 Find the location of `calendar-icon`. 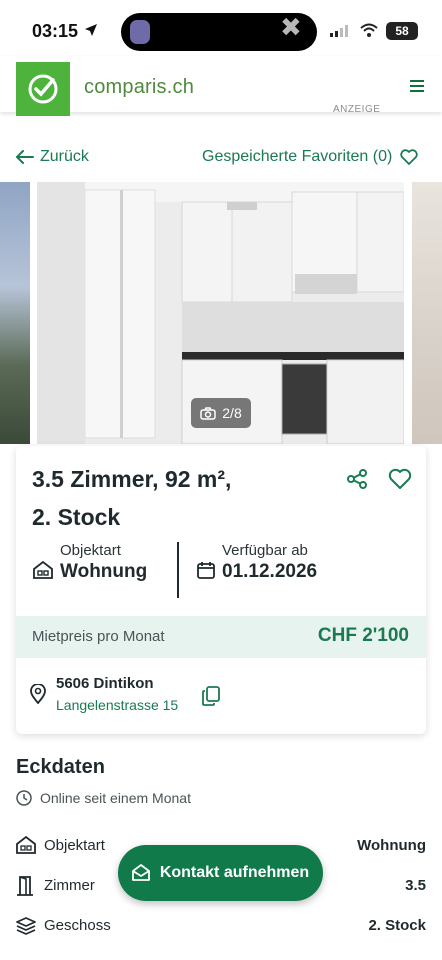

calendar-icon is located at coordinates (206, 570).